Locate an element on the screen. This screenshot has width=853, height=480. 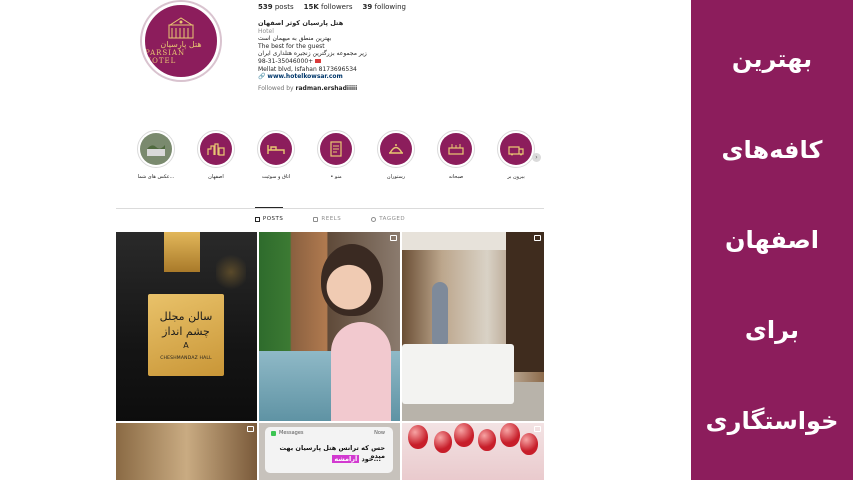
tab-tagged: TAGGED is located at coordinates (388, 215).